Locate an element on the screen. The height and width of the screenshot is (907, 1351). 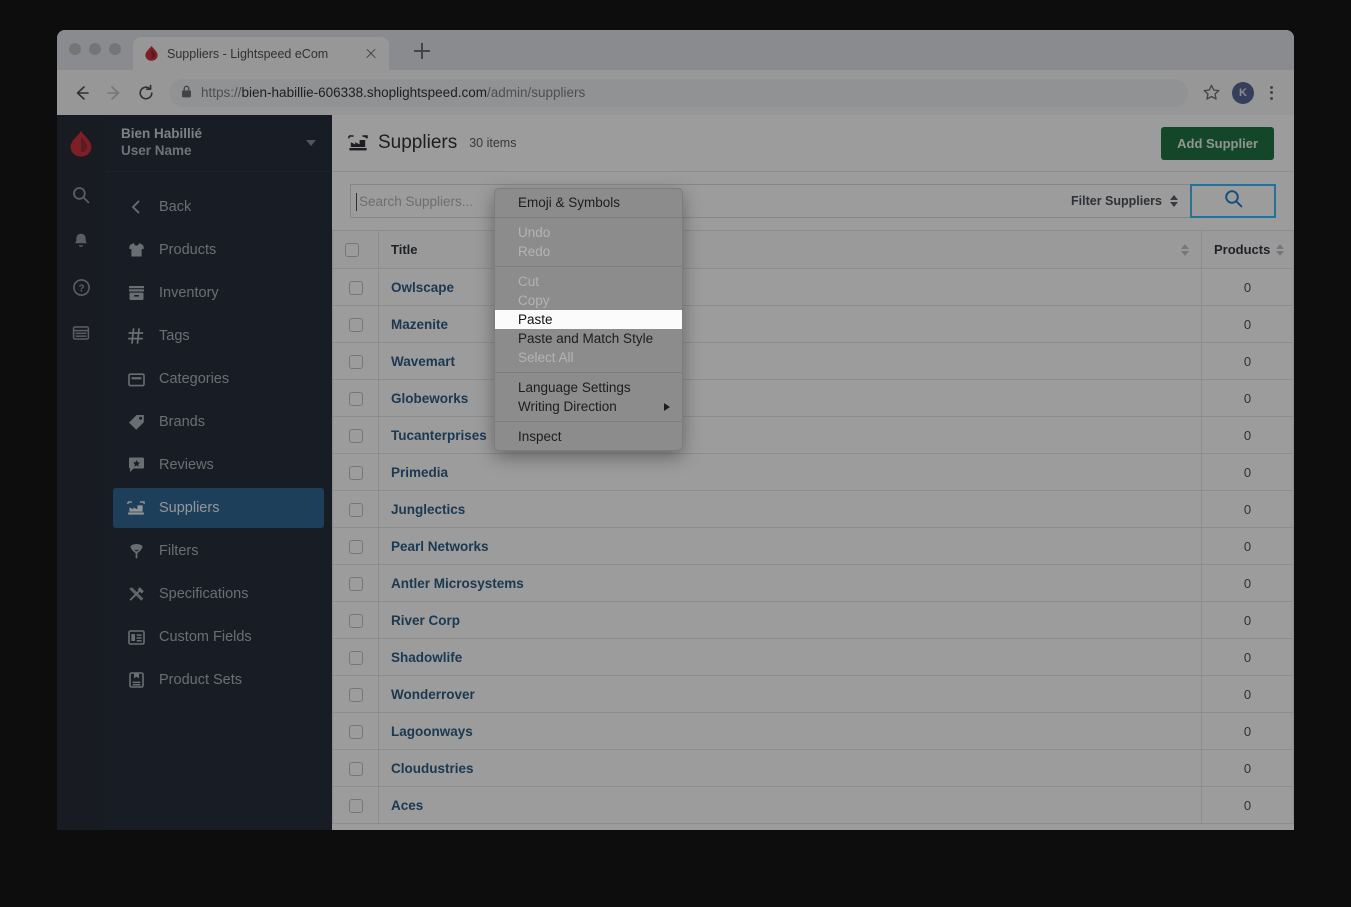
table-row: Shadowlife 0 is located at coordinates (813, 657).